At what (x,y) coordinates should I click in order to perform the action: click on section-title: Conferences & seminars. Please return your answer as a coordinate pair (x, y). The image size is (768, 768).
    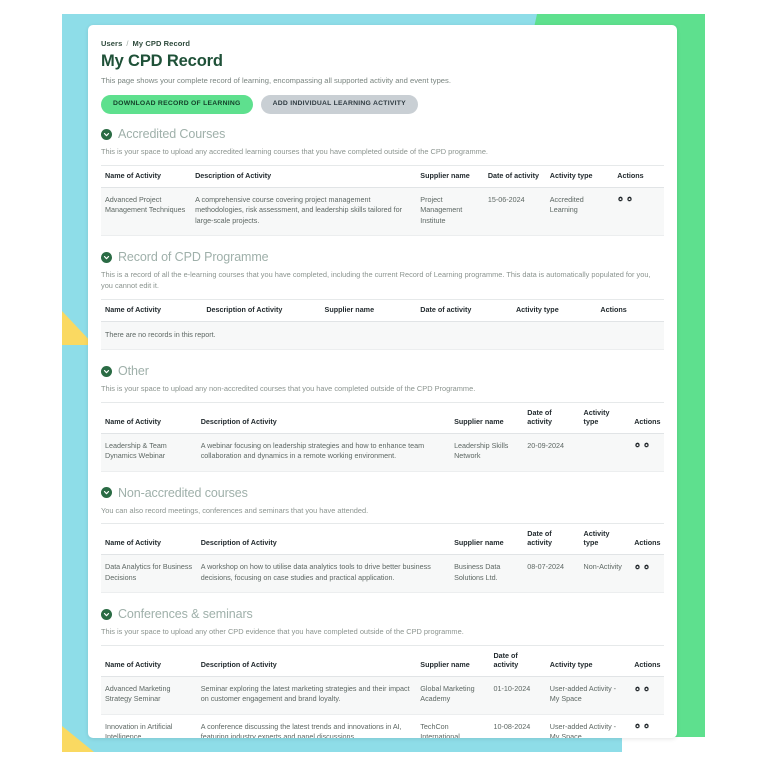
    Looking at the image, I should click on (185, 614).